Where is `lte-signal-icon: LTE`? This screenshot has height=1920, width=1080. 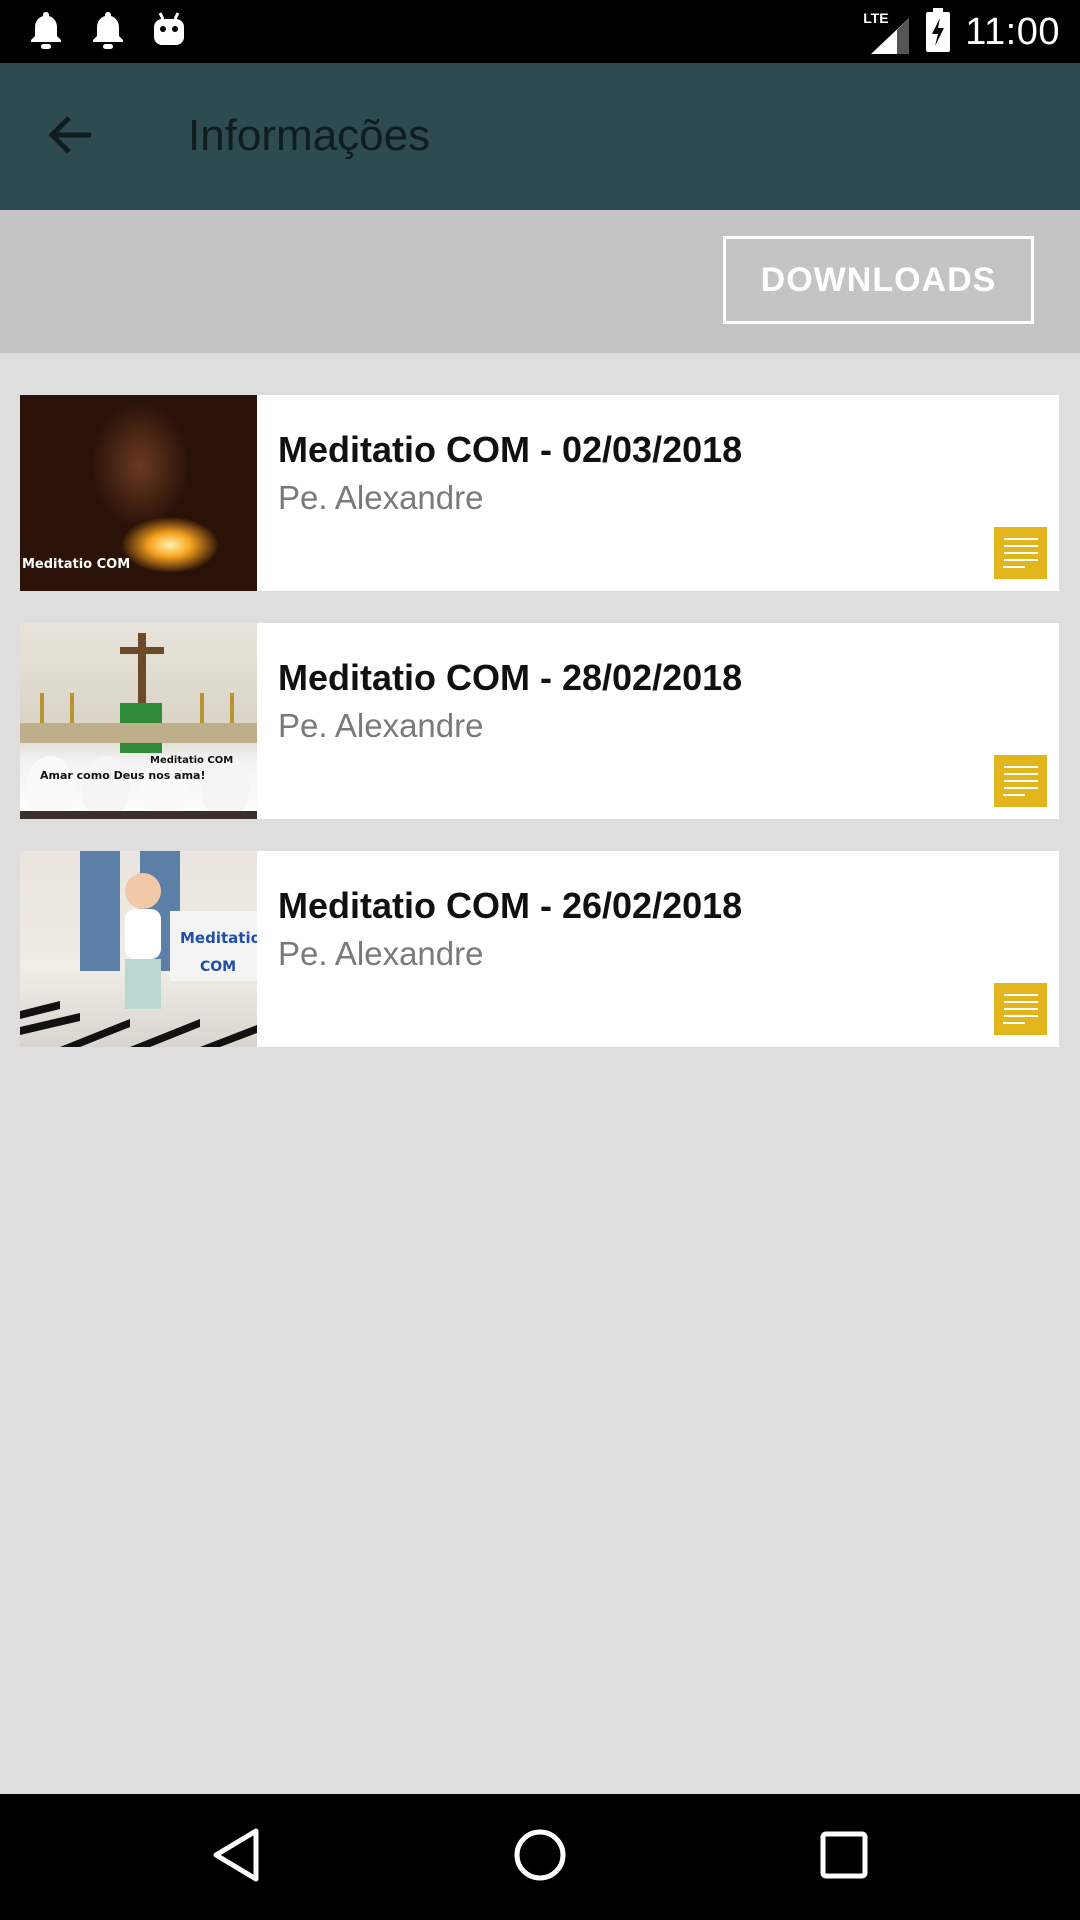 lte-signal-icon: LTE is located at coordinates (887, 33).